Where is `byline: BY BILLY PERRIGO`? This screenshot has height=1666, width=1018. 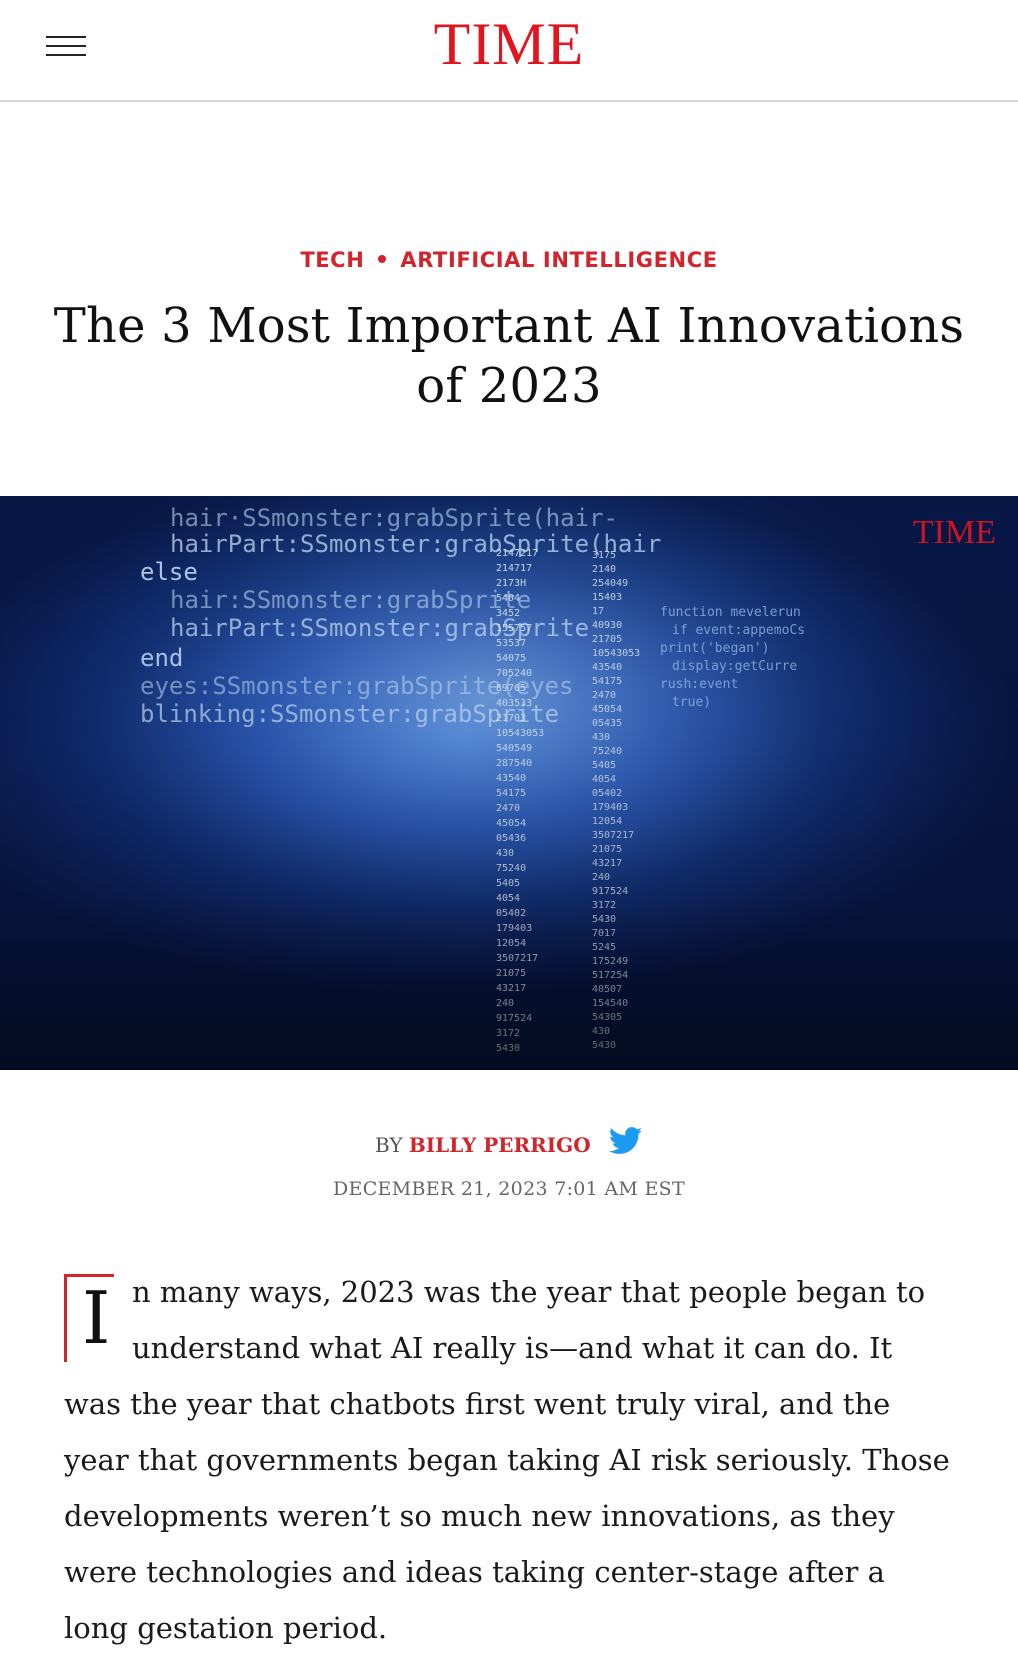
byline: BY BILLY PERRIGO is located at coordinates (509, 1145).